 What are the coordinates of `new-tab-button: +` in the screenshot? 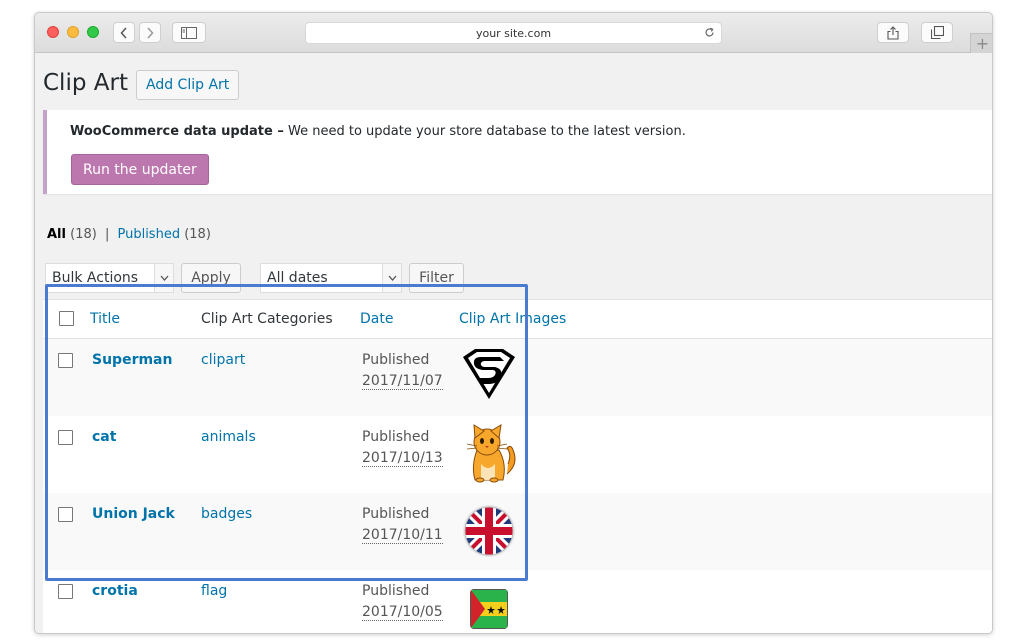 It's located at (981, 43).